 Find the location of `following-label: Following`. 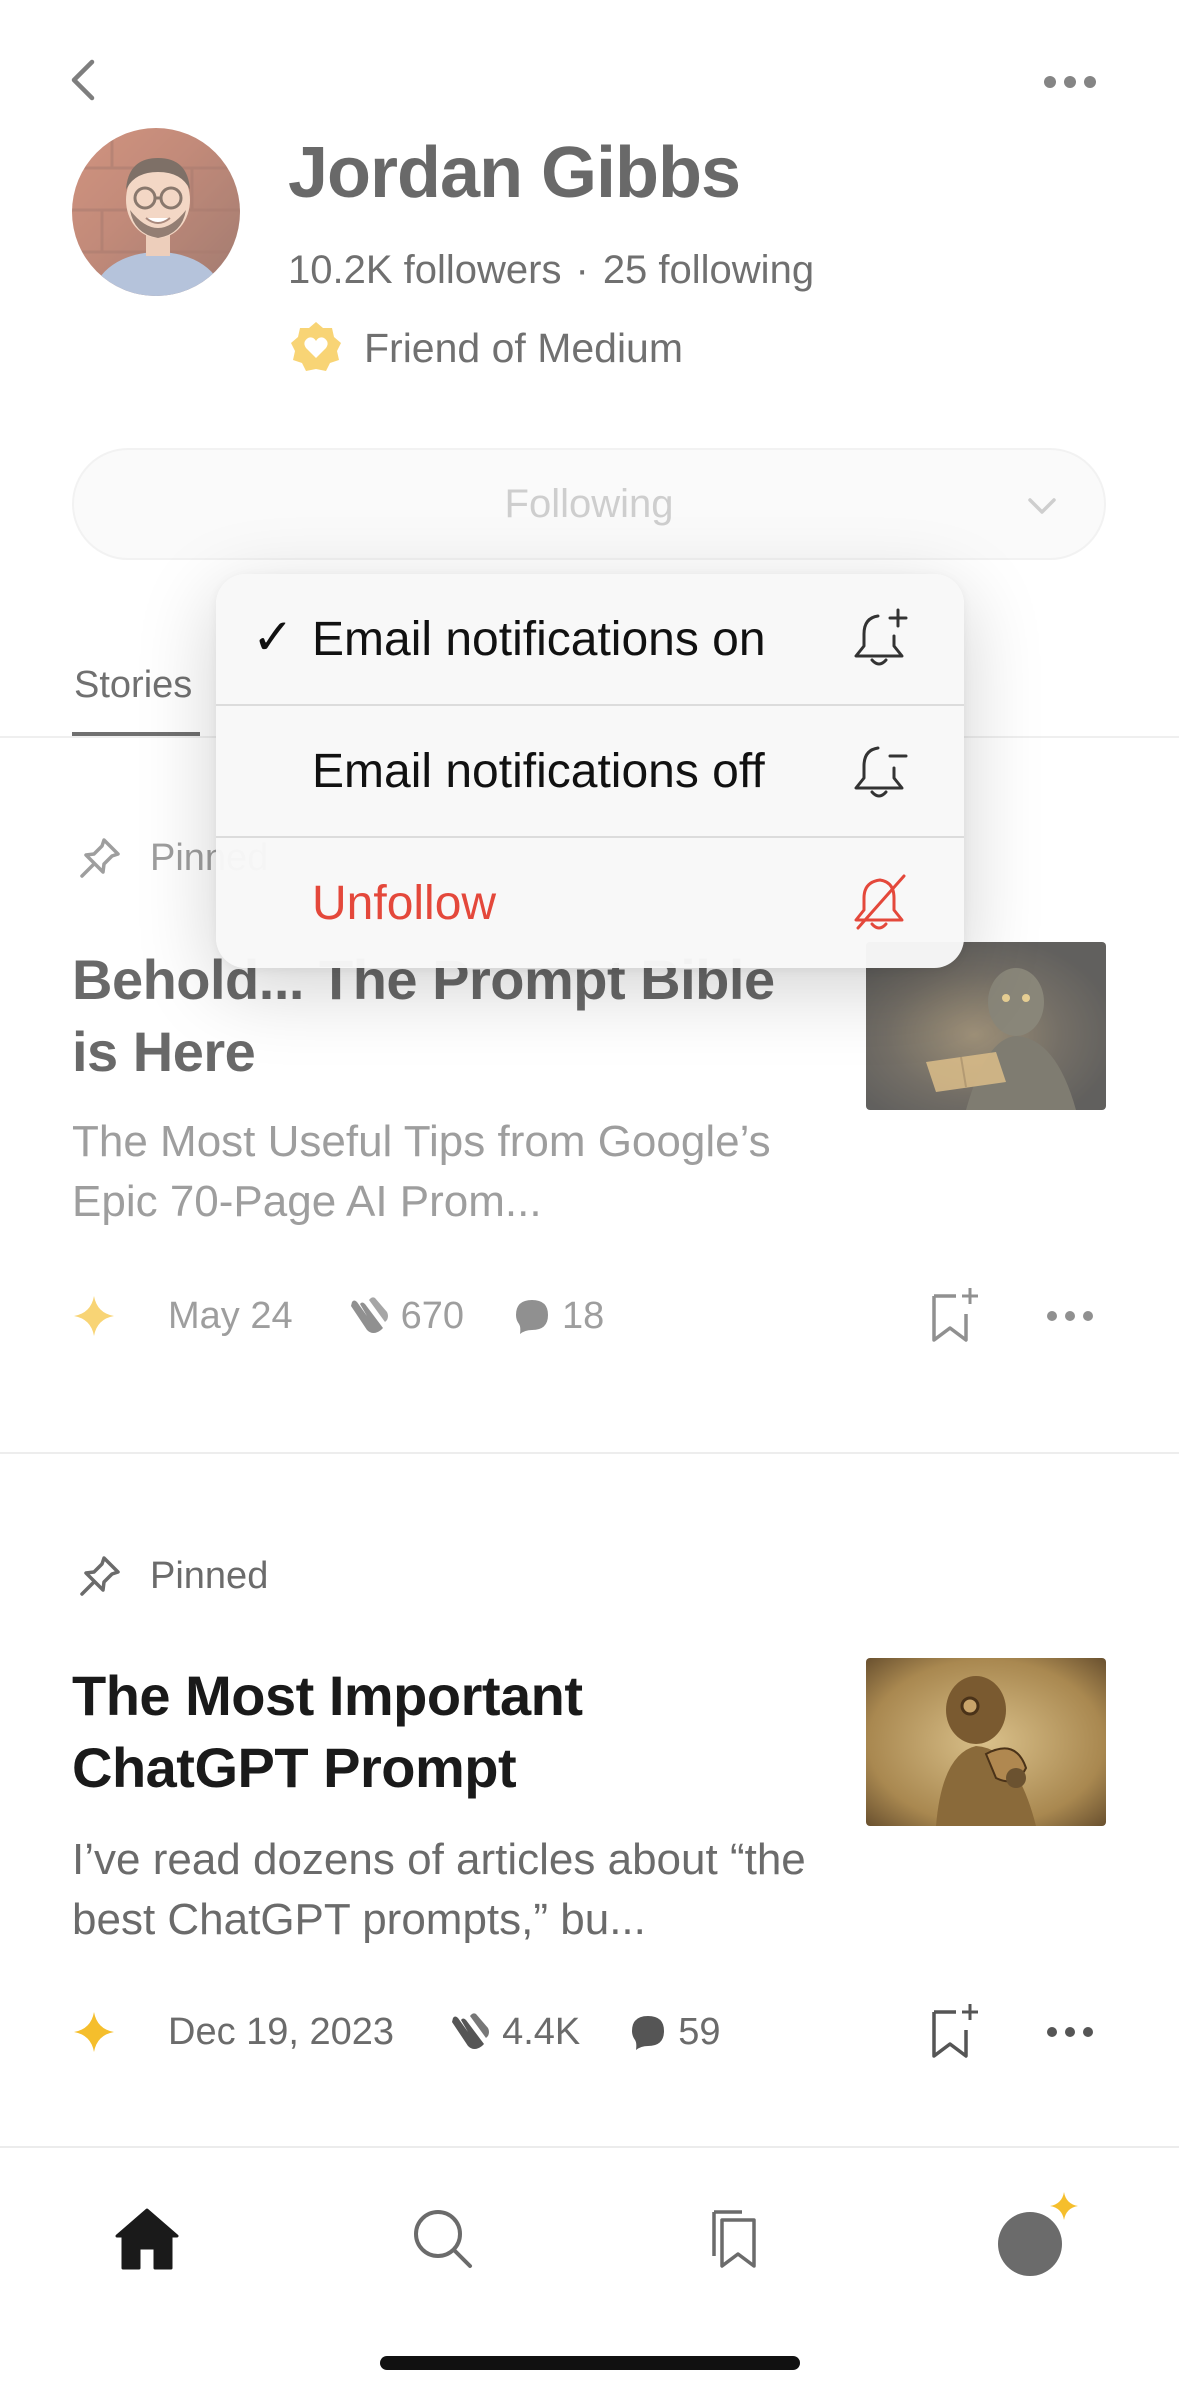

following-label: Following is located at coordinates (589, 503).